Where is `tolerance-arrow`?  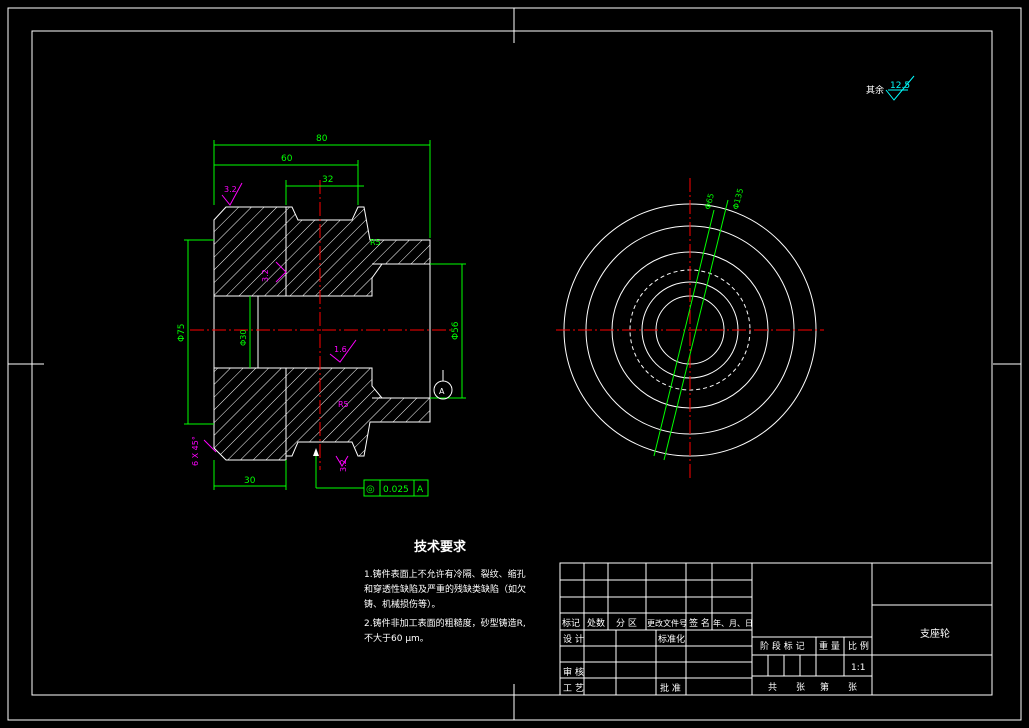
tolerance-arrow is located at coordinates (316, 452).